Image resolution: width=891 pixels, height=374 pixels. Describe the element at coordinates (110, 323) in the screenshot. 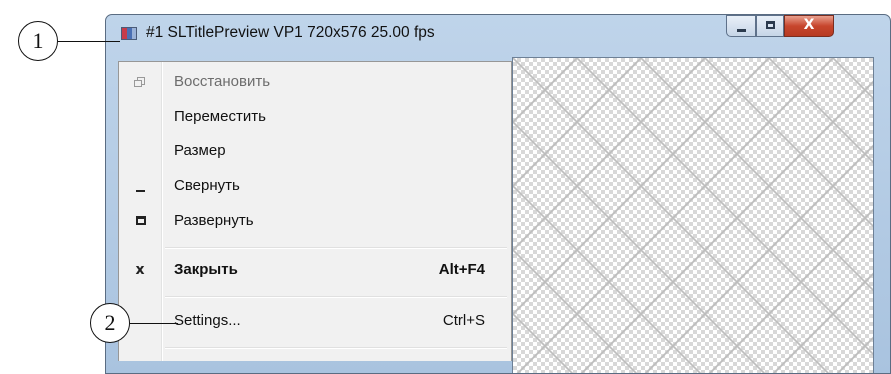

I see `callout-2: 2` at that location.